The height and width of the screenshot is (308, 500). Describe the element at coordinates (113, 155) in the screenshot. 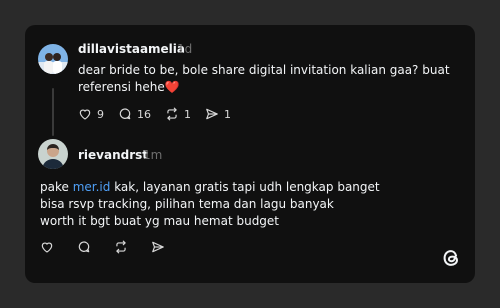

I see `reply-username: rievandrst` at that location.